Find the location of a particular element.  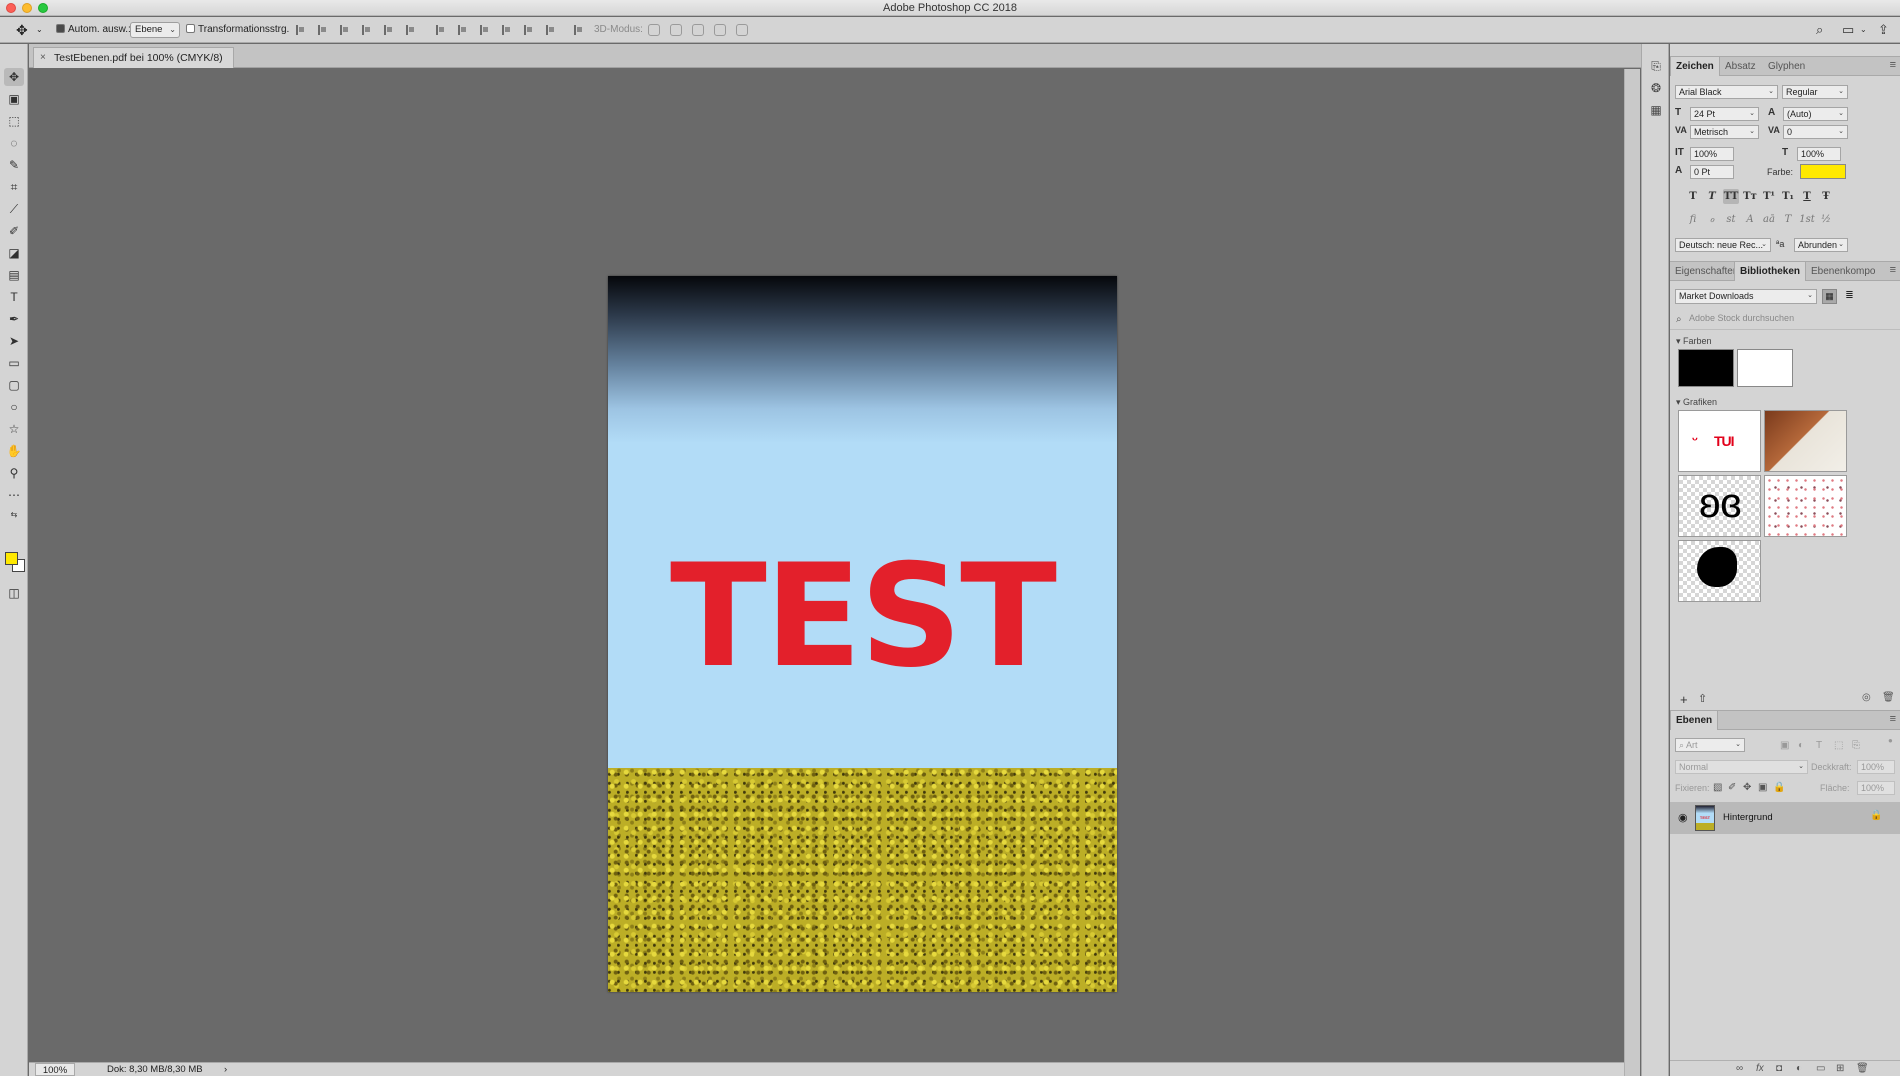

status-menu-arrow: › is located at coordinates (225, 1069).